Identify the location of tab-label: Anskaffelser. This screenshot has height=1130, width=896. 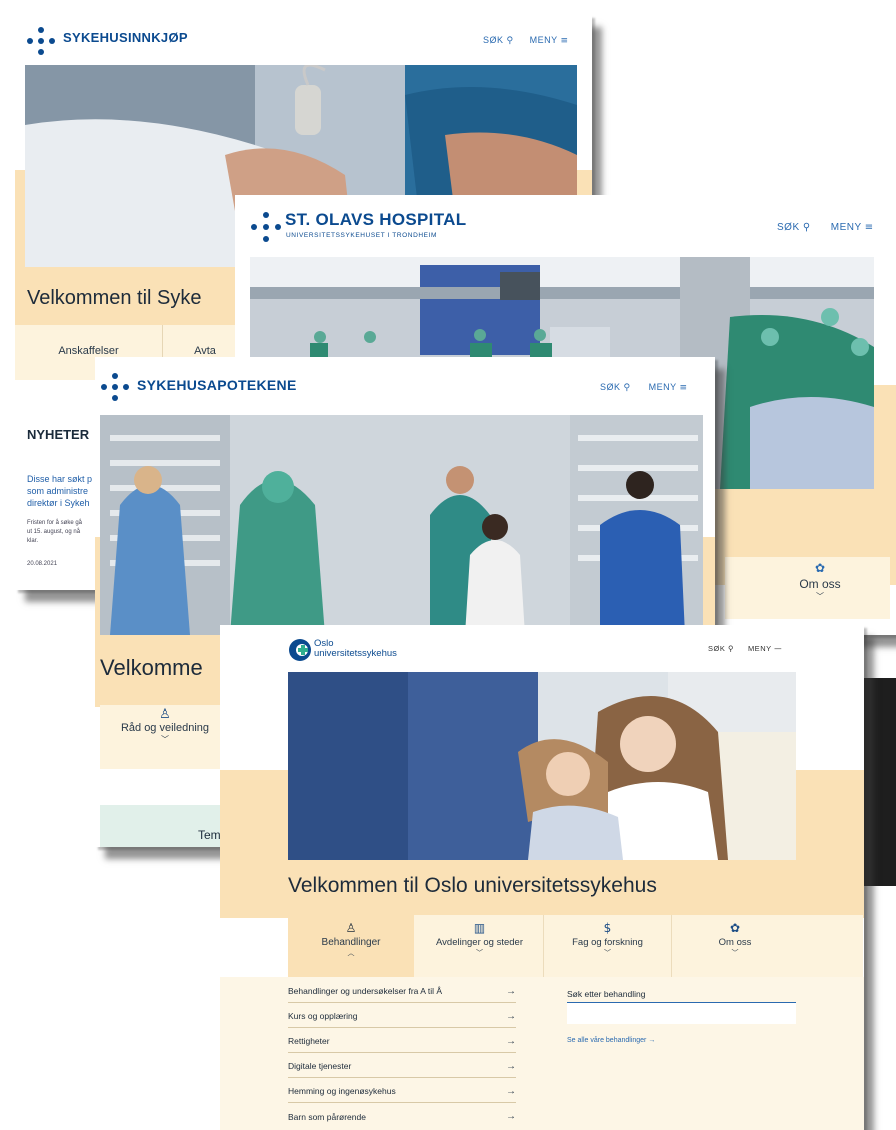
(88, 351).